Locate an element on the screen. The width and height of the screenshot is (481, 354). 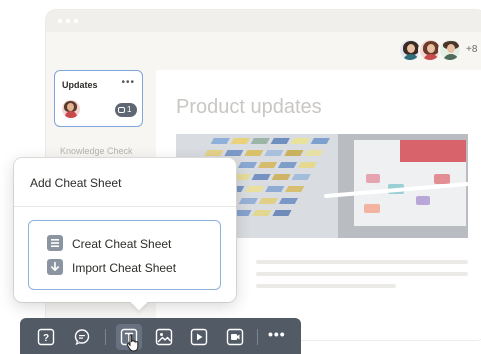
record-icon is located at coordinates (235, 337).